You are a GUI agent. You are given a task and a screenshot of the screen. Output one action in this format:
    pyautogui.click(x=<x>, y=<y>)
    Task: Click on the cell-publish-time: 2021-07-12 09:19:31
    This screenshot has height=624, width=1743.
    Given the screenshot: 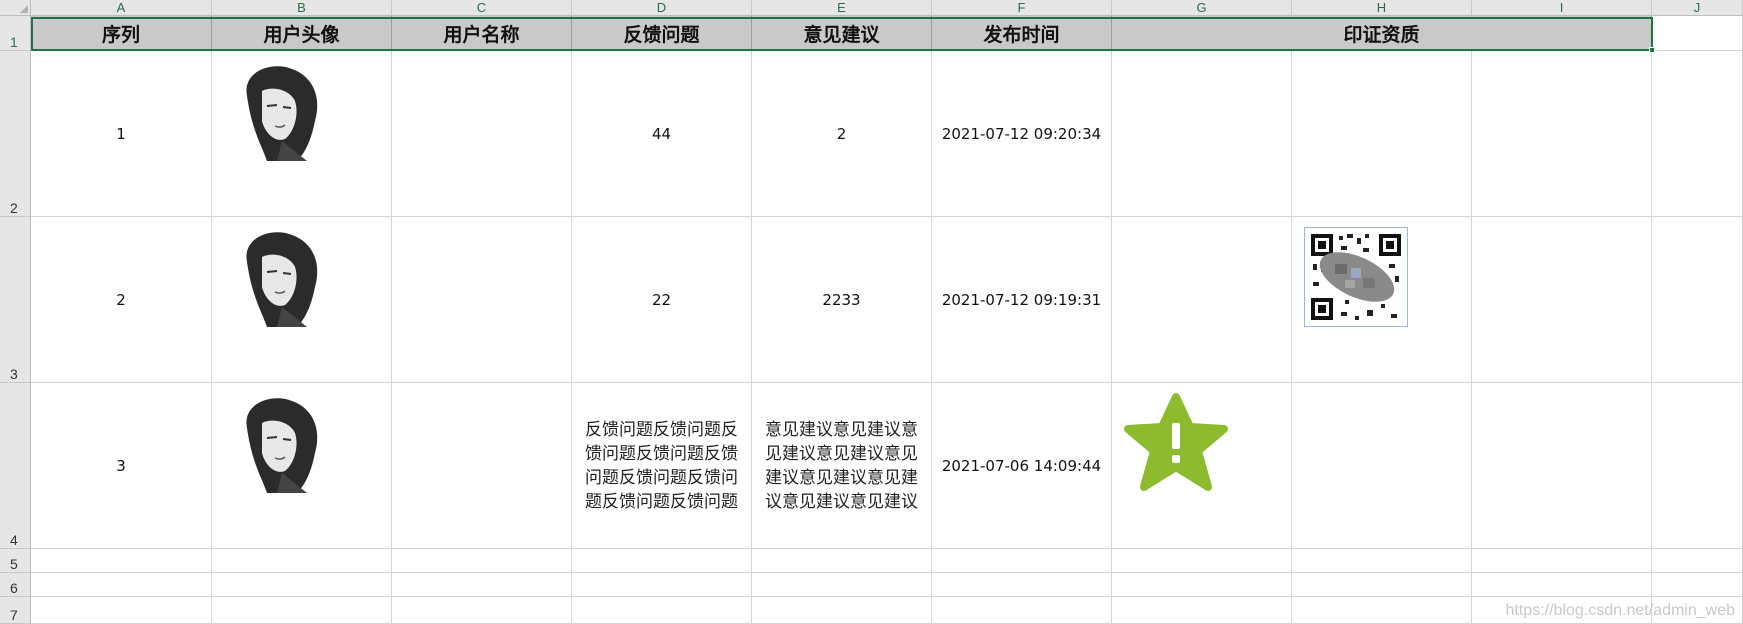 What is the action you would take?
    pyautogui.click(x=1022, y=300)
    